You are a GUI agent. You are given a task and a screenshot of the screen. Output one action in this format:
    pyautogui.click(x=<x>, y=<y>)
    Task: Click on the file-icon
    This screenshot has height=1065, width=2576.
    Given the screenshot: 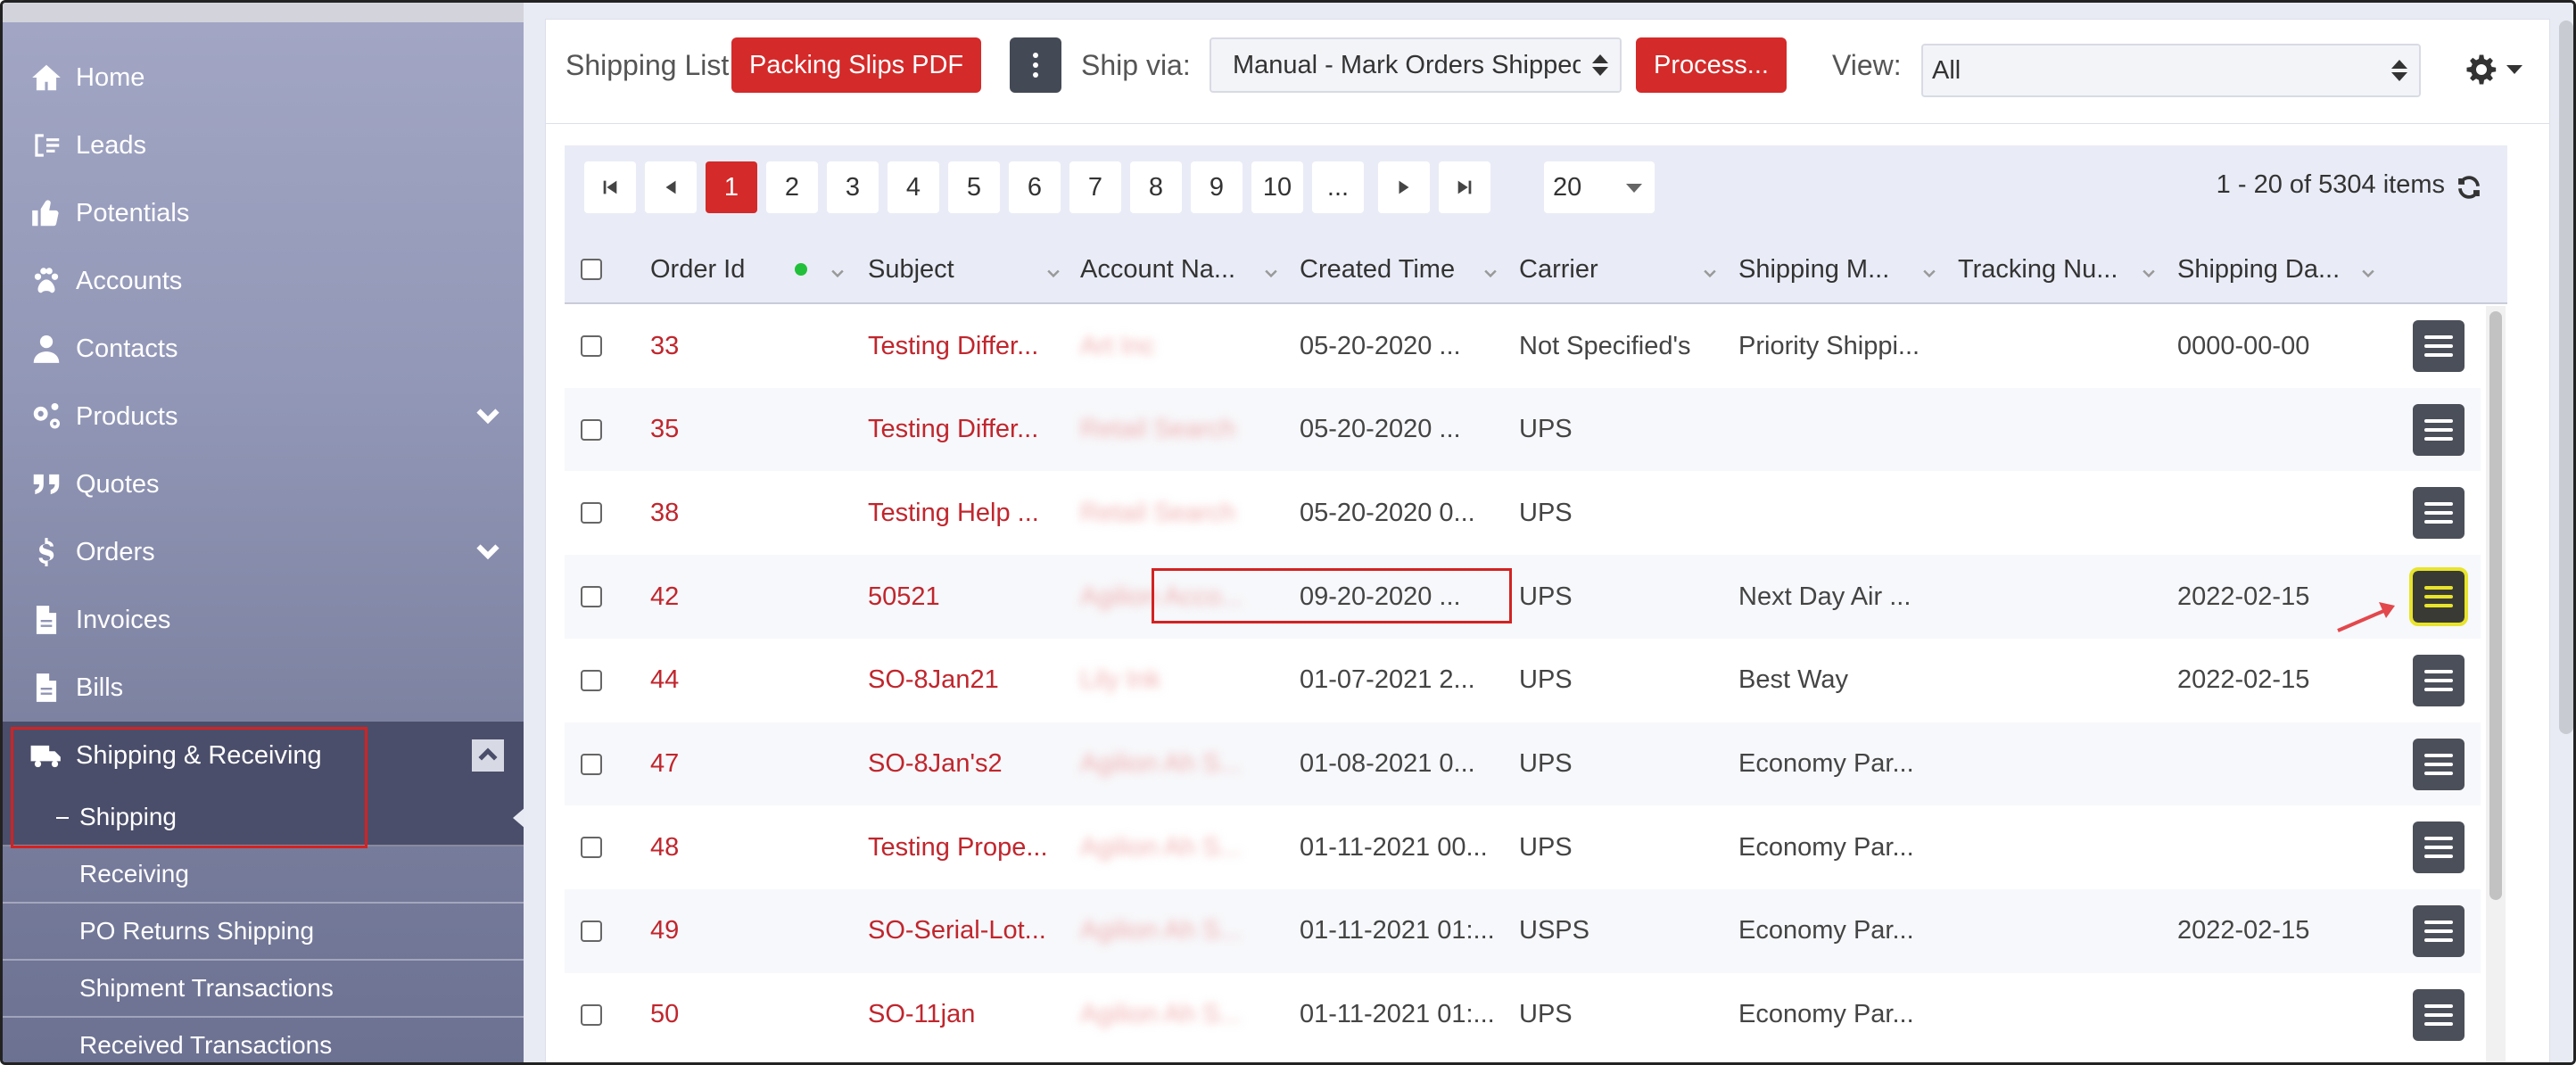 What is the action you would take?
    pyautogui.click(x=47, y=620)
    